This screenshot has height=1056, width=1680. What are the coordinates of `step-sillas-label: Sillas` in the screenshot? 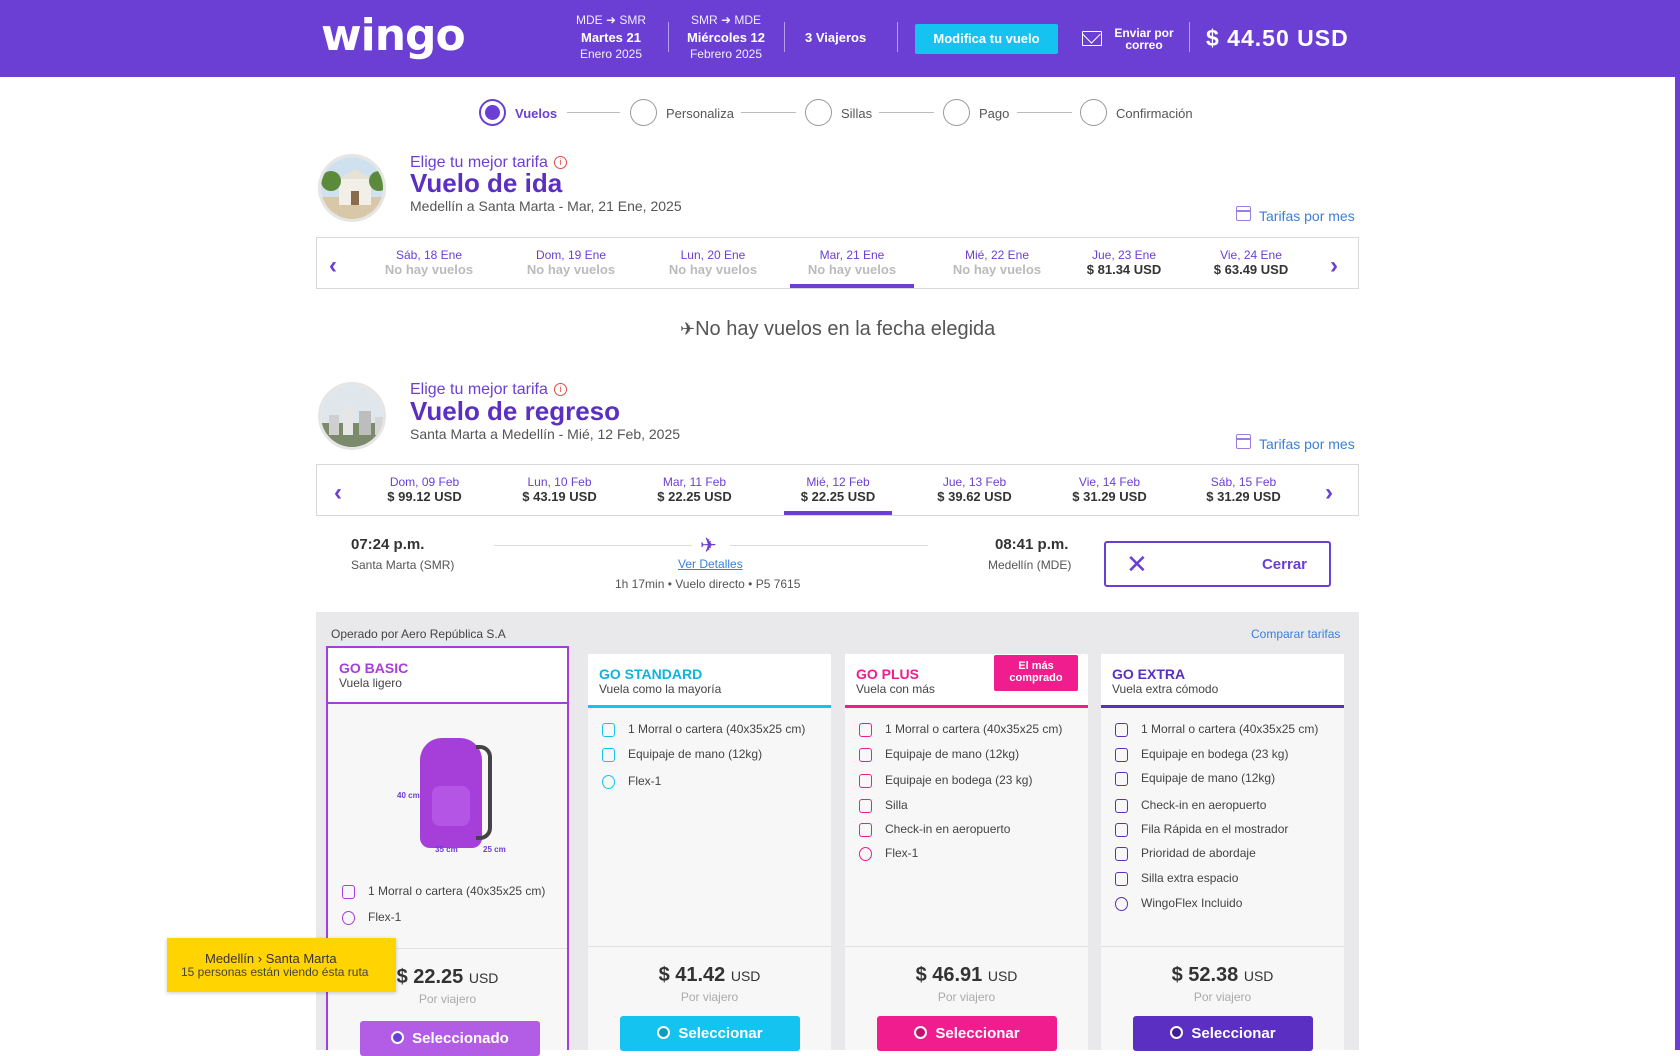 It's located at (857, 113).